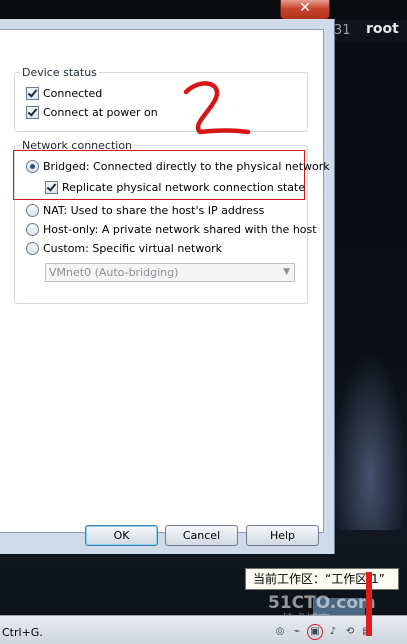 Image resolution: width=407 pixels, height=644 pixels. I want to click on custom-label: Custom: Specific virtual network, so click(132, 248).